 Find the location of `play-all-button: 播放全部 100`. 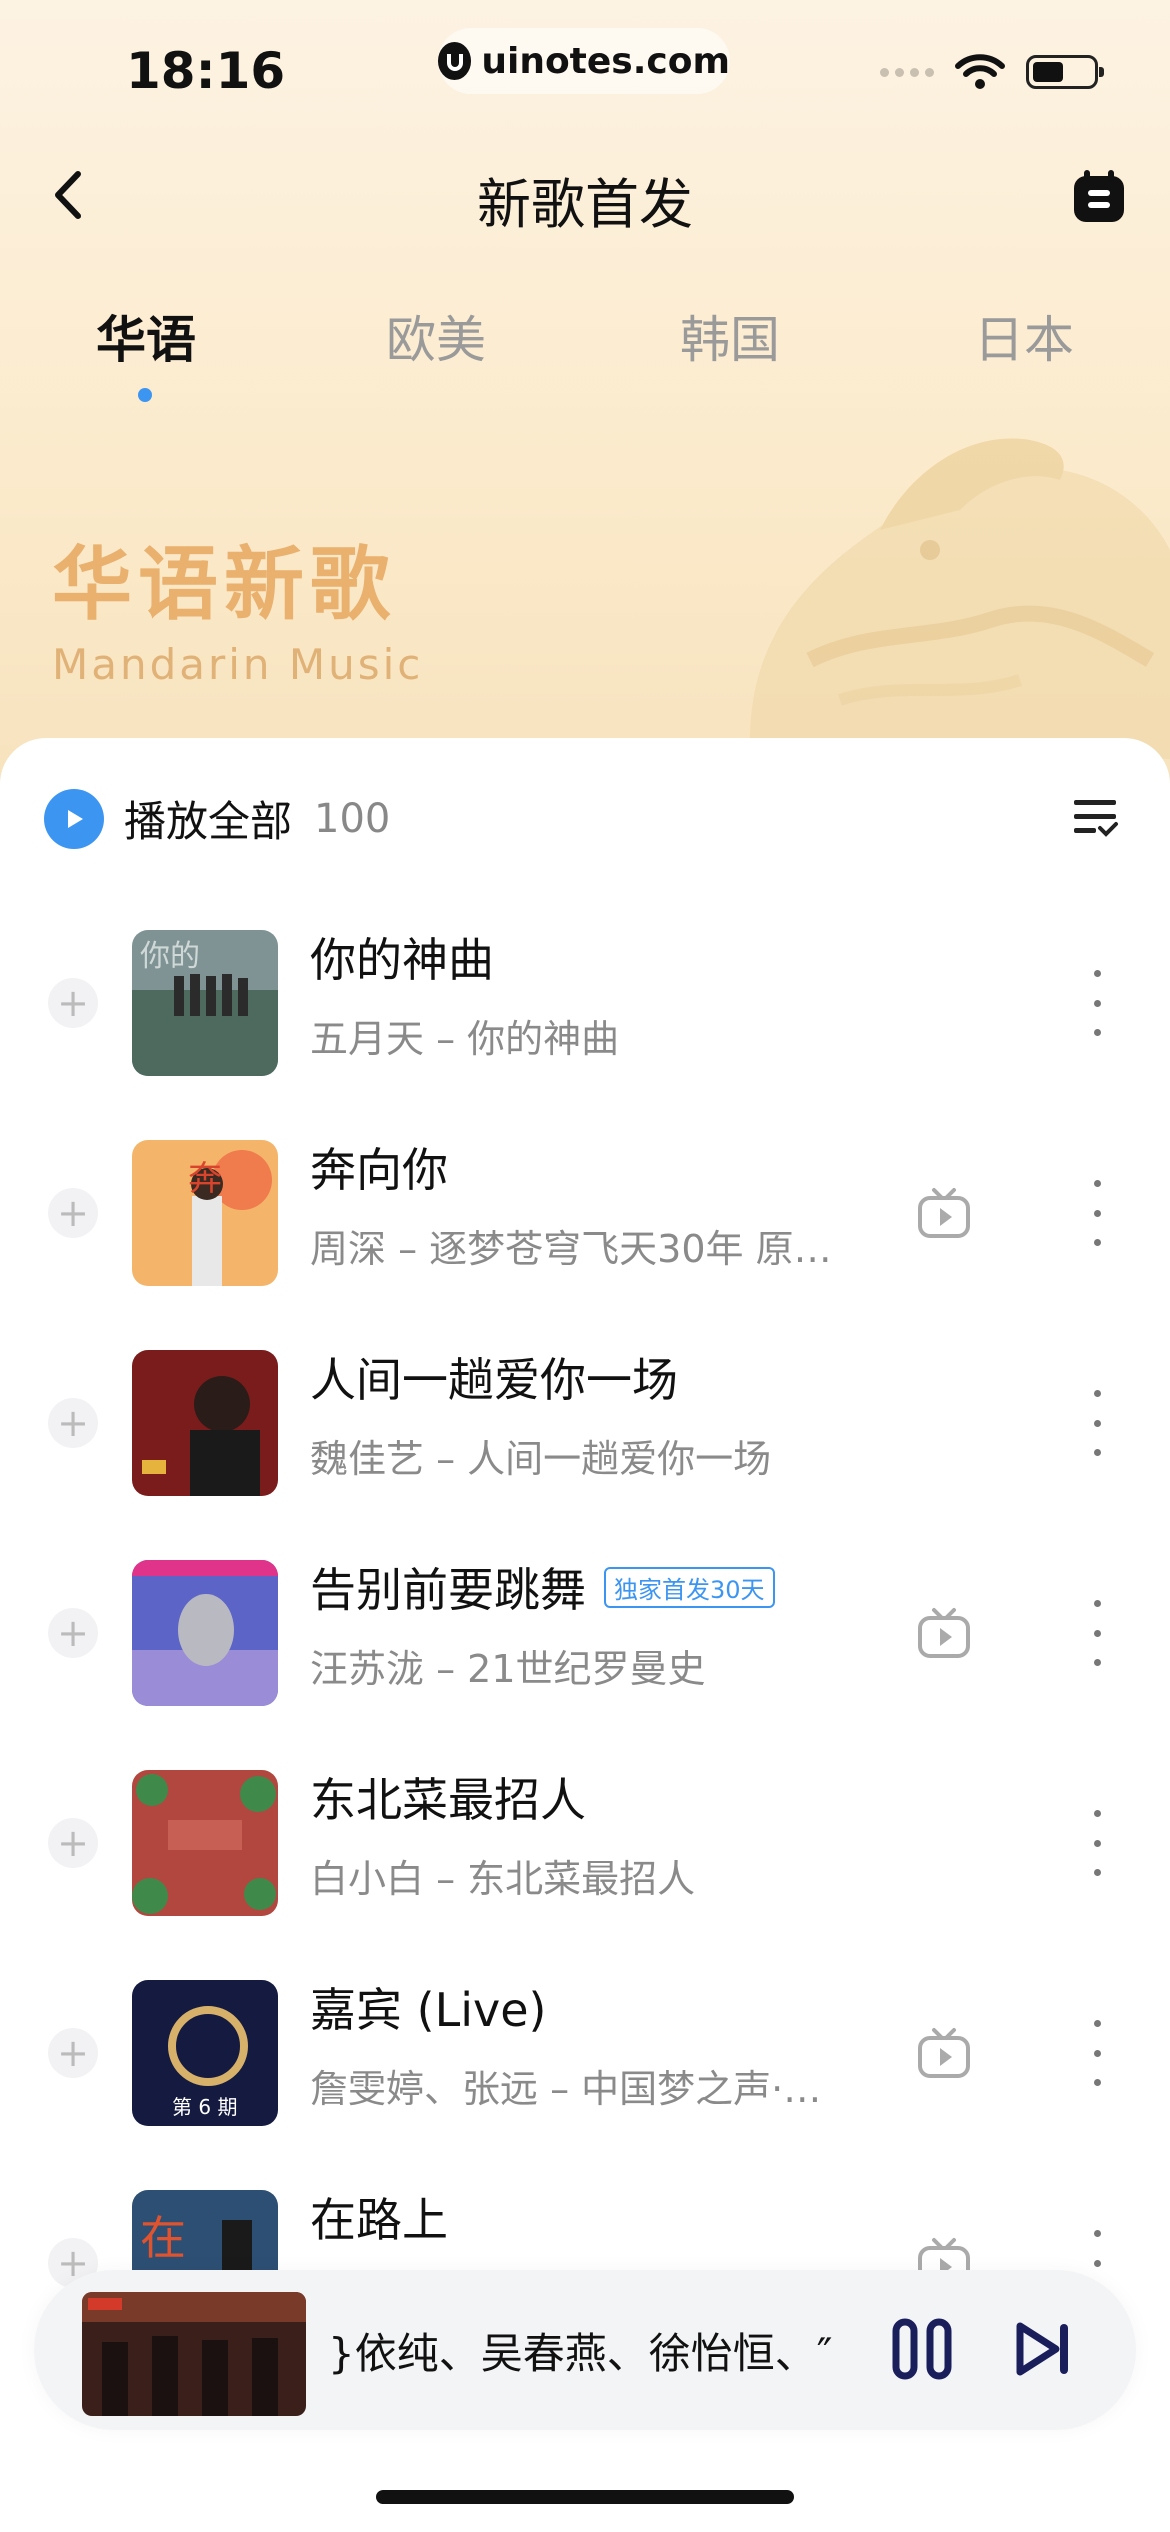

play-all-button: 播放全部 100 is located at coordinates (217, 818).